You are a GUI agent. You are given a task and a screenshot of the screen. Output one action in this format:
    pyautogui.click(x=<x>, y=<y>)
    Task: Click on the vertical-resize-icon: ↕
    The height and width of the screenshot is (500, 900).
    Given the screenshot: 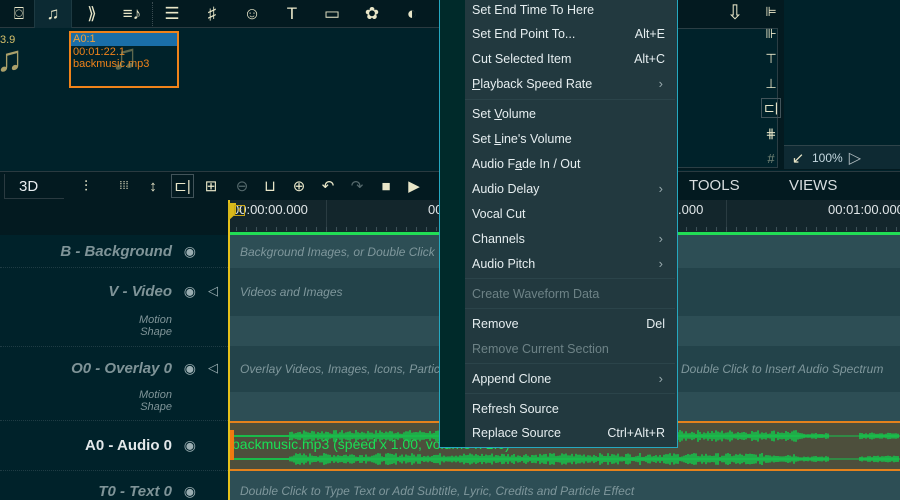 What is the action you would take?
    pyautogui.click(x=153, y=186)
    